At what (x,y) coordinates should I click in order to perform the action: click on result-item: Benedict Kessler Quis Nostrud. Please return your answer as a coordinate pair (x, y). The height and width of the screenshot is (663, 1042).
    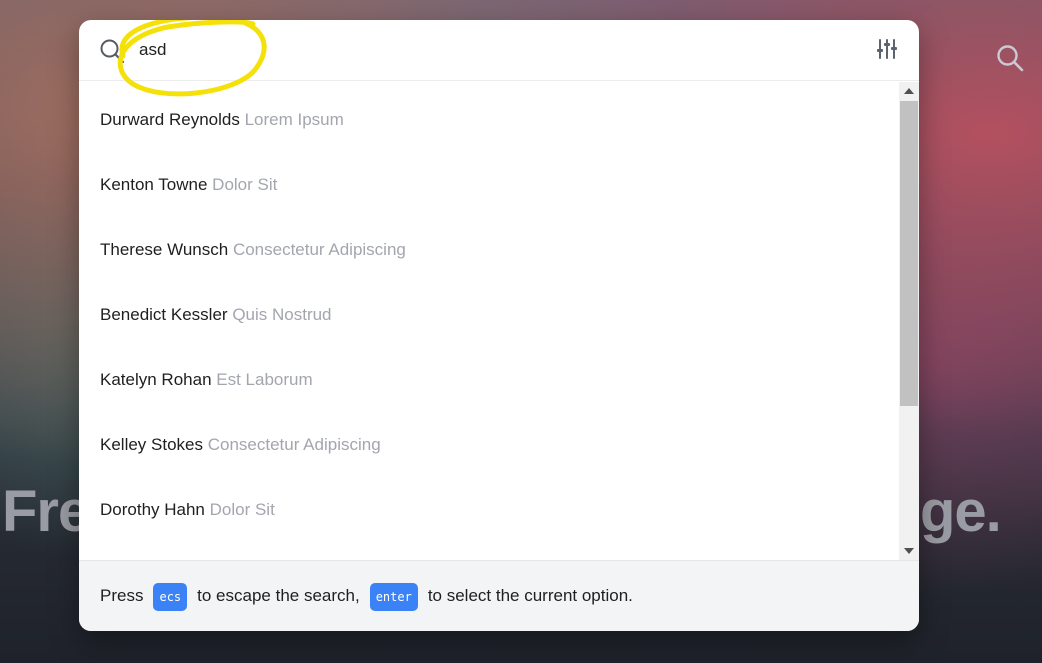
    Looking at the image, I should click on (489, 314).